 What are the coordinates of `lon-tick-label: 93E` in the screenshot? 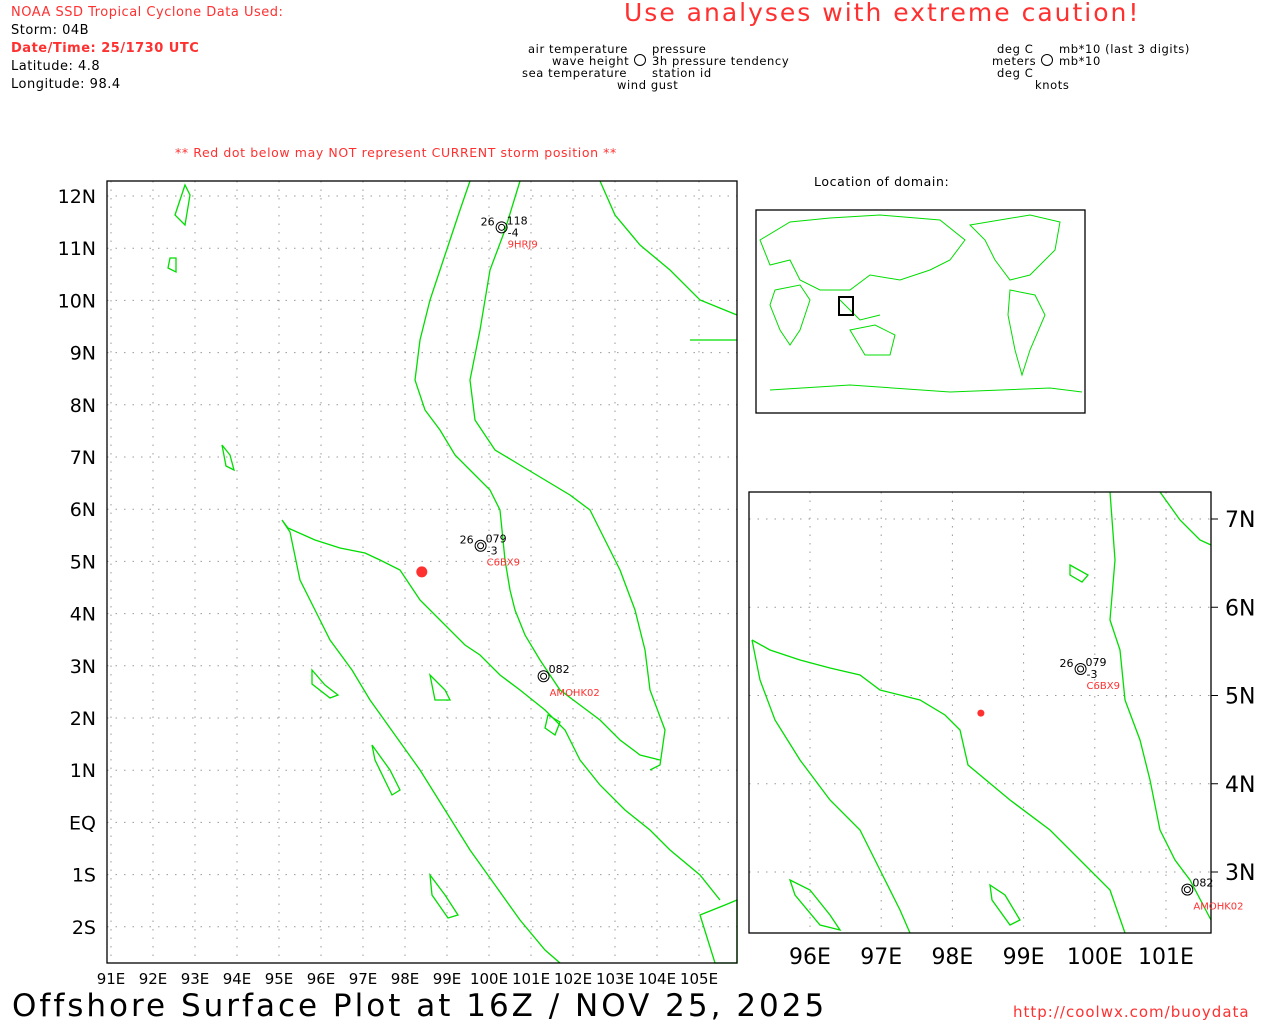 It's located at (195, 979).